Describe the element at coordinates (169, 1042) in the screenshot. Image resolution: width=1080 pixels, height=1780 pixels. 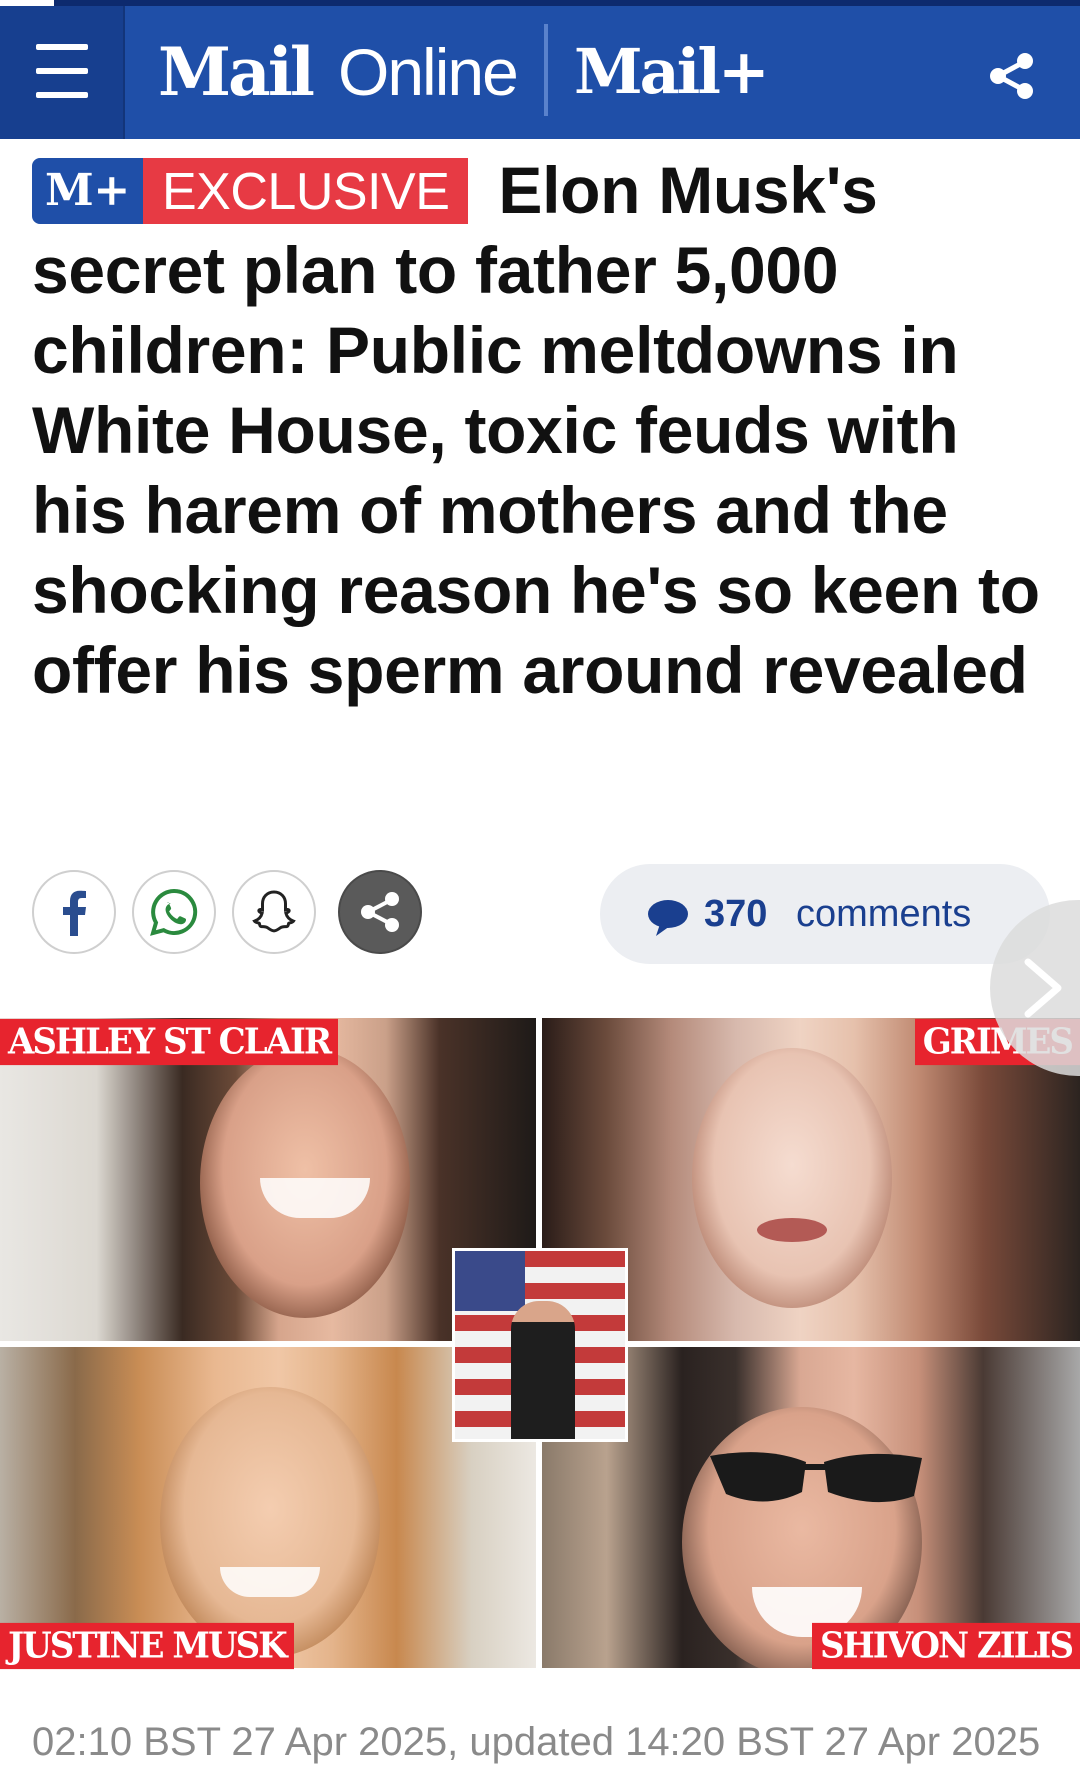
I see `label-ashley-st-clair: ASHLEY ST CLAIR` at that location.